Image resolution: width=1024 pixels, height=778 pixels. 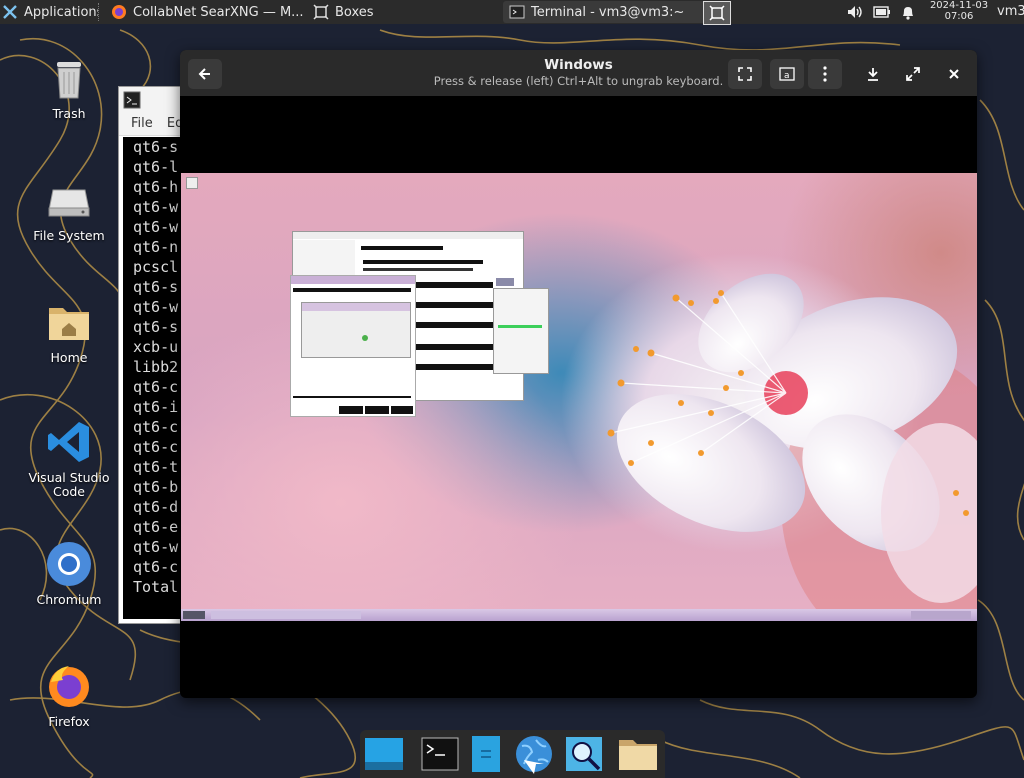 I want to click on clock-time: 07:06, so click(x=959, y=16).